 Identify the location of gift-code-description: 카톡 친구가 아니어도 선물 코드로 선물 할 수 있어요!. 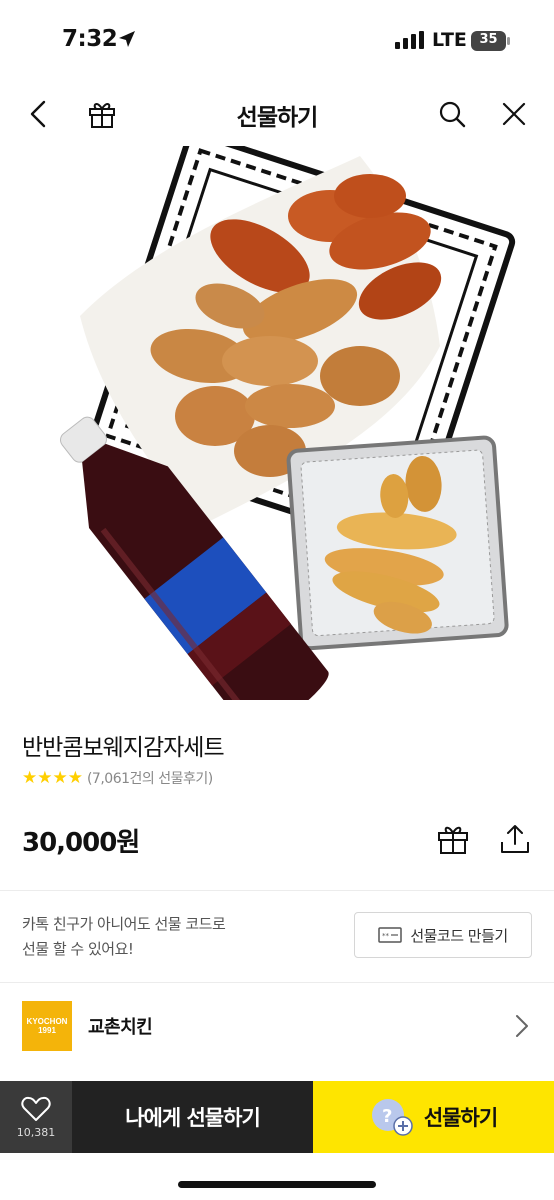
(172, 937).